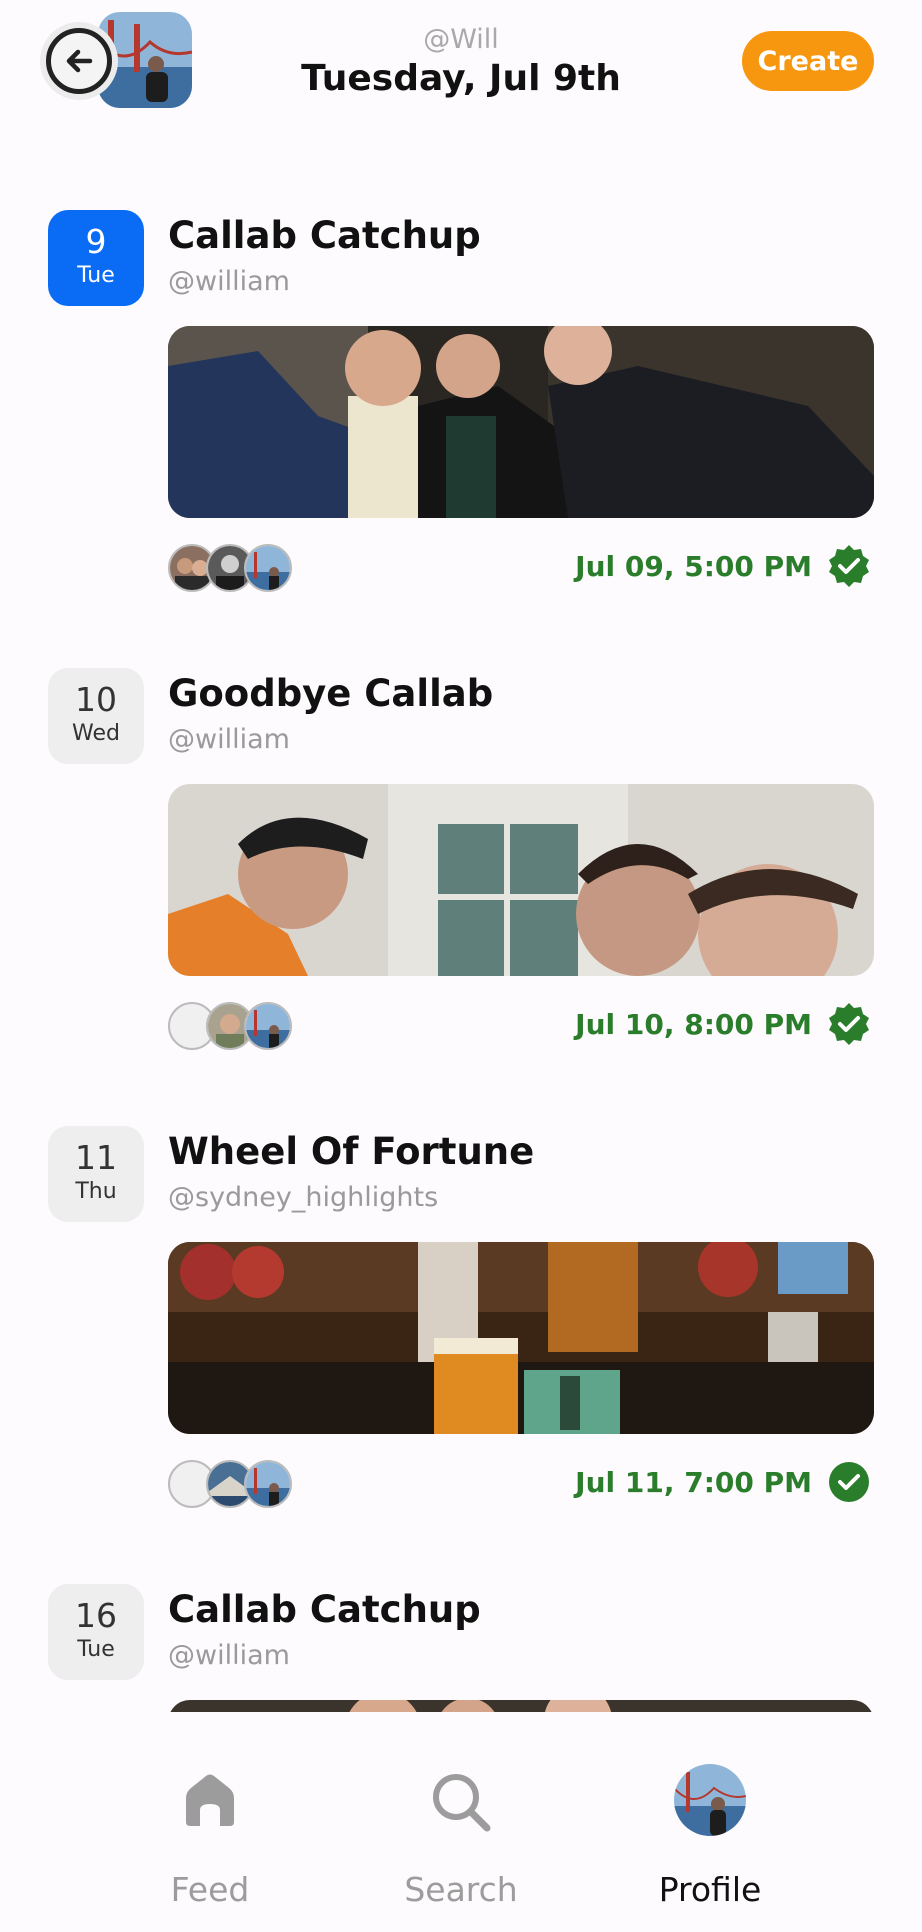 Image resolution: width=922 pixels, height=1932 pixels. I want to click on date-chip: 9 Tue, so click(96, 258).